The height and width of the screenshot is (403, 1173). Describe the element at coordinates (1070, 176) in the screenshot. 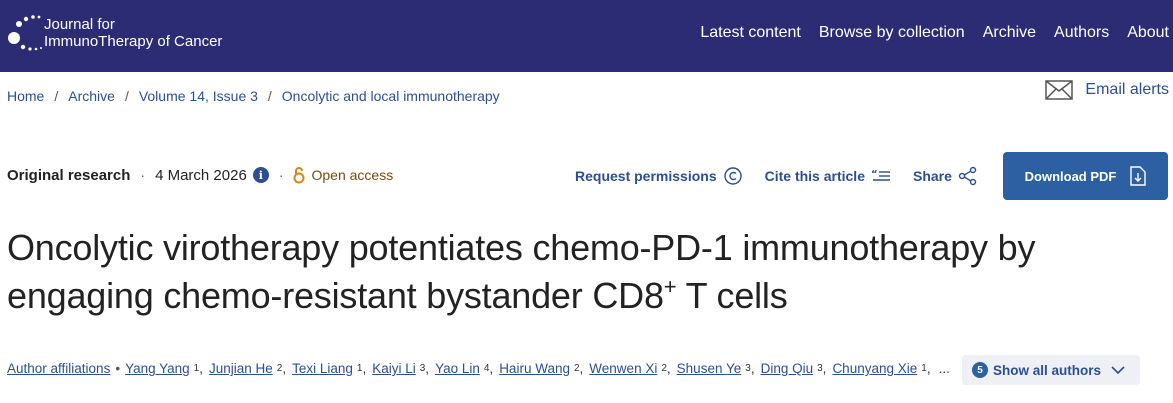

I see `download-pdf-label: Download PDF` at that location.